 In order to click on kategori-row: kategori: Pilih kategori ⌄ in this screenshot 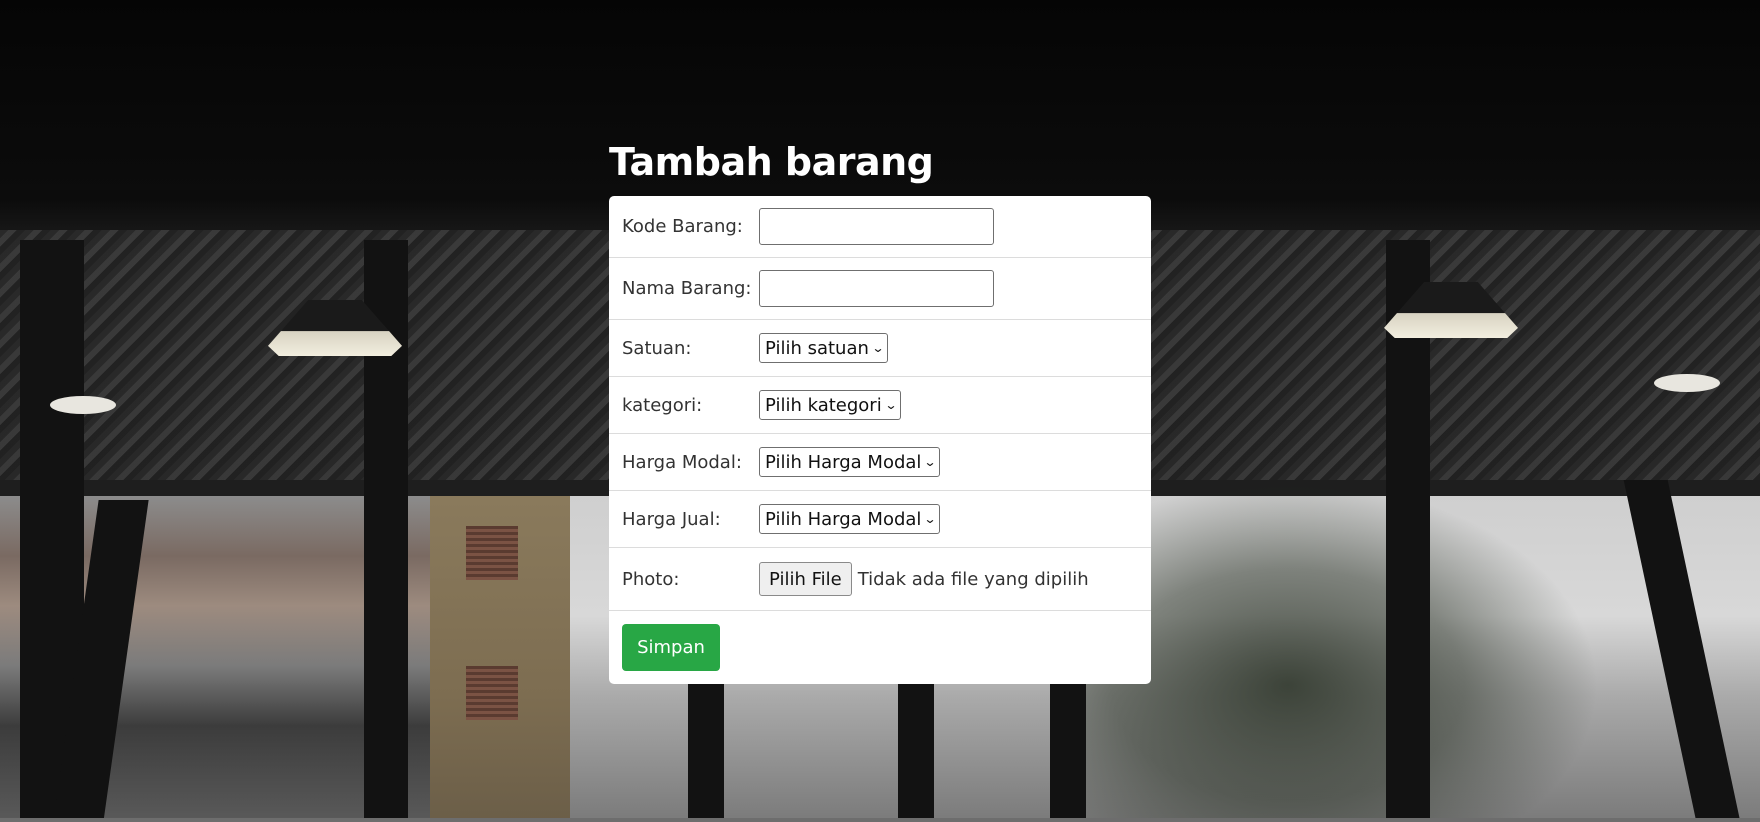, I will do `click(880, 405)`.